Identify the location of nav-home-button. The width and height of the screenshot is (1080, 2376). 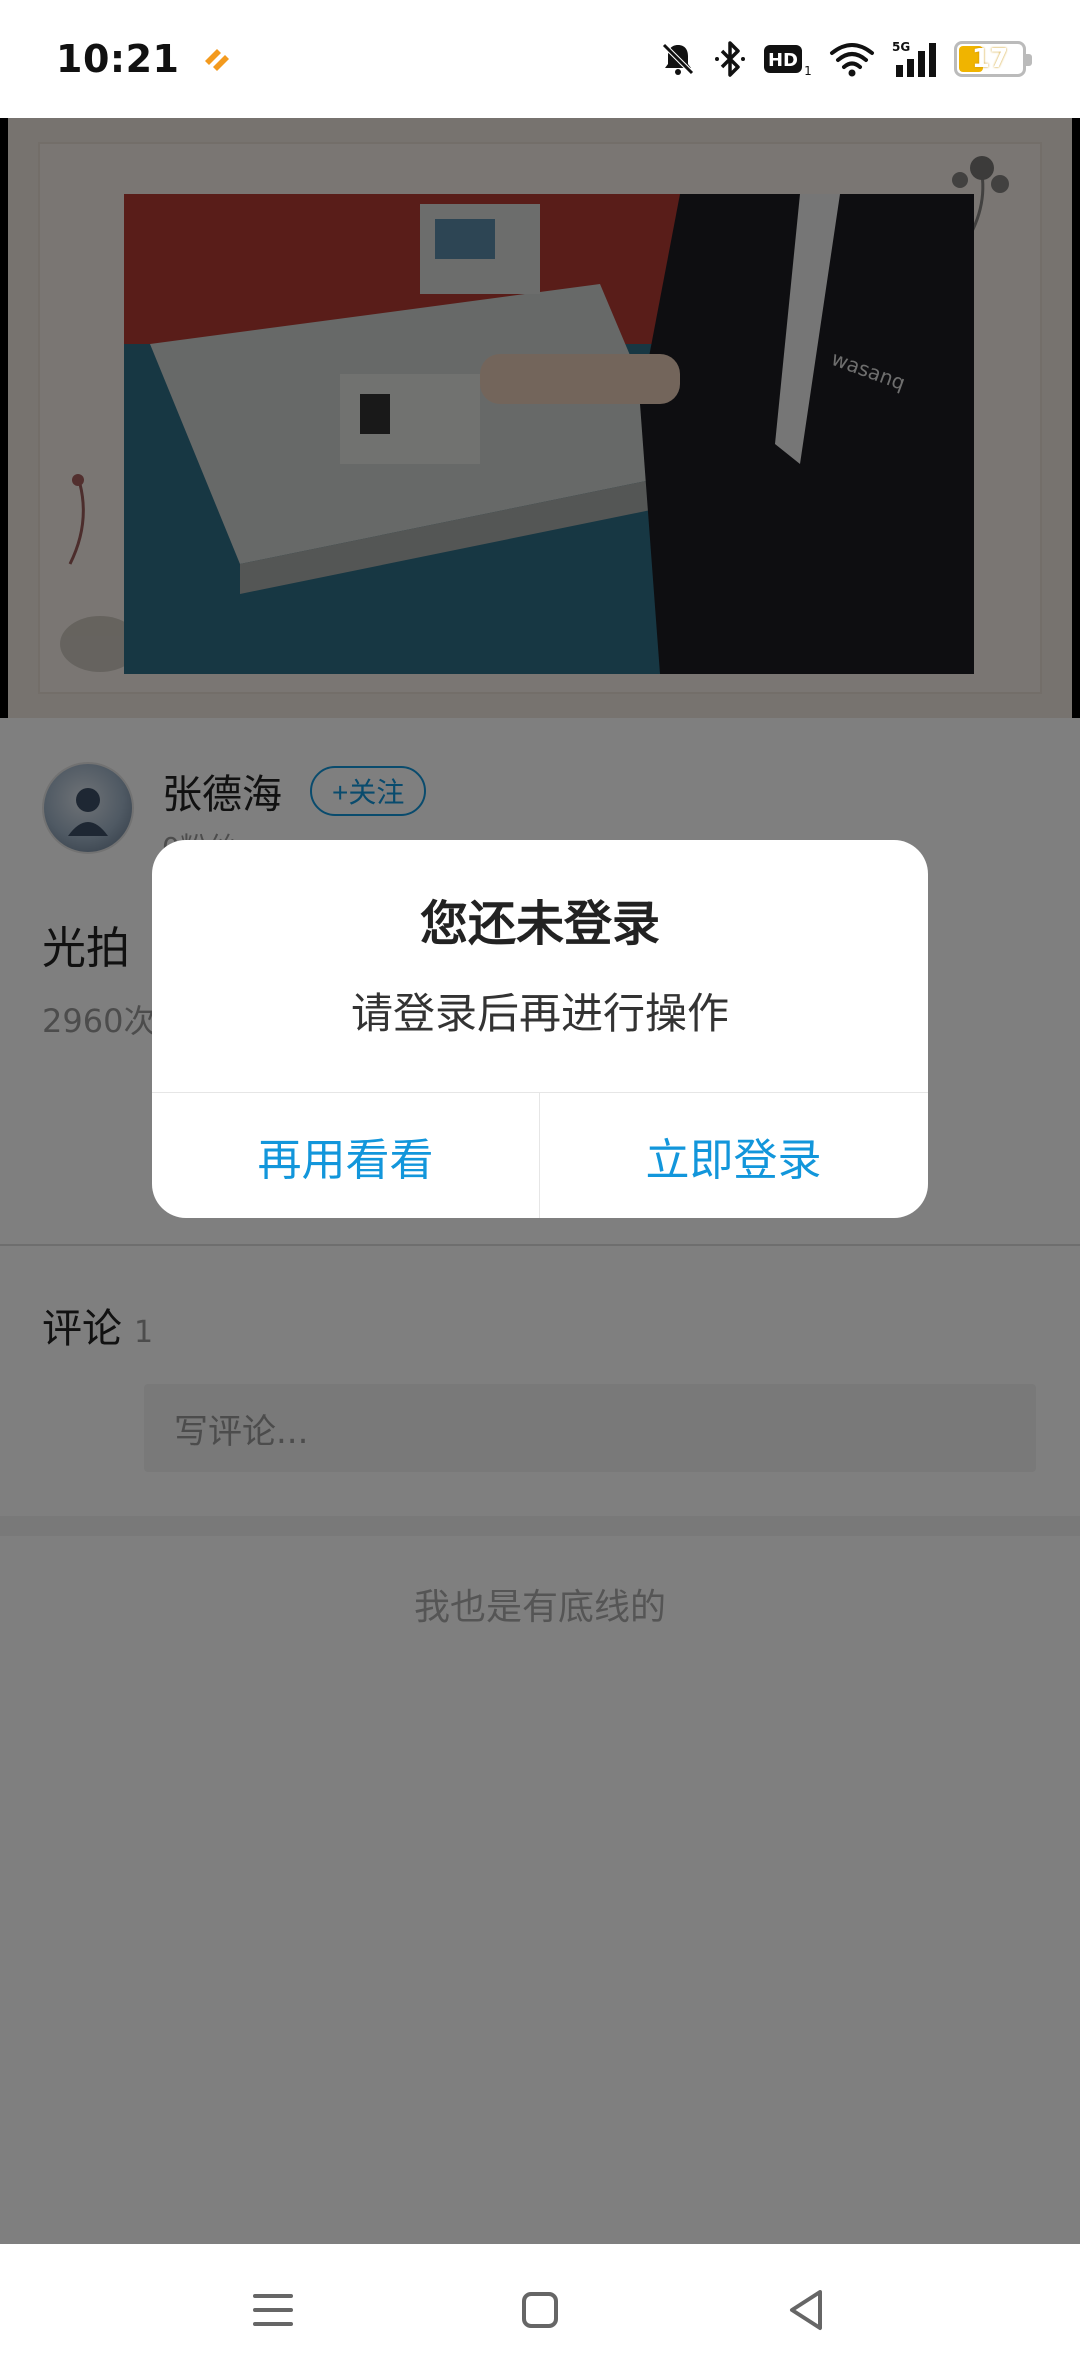
(540, 2310).